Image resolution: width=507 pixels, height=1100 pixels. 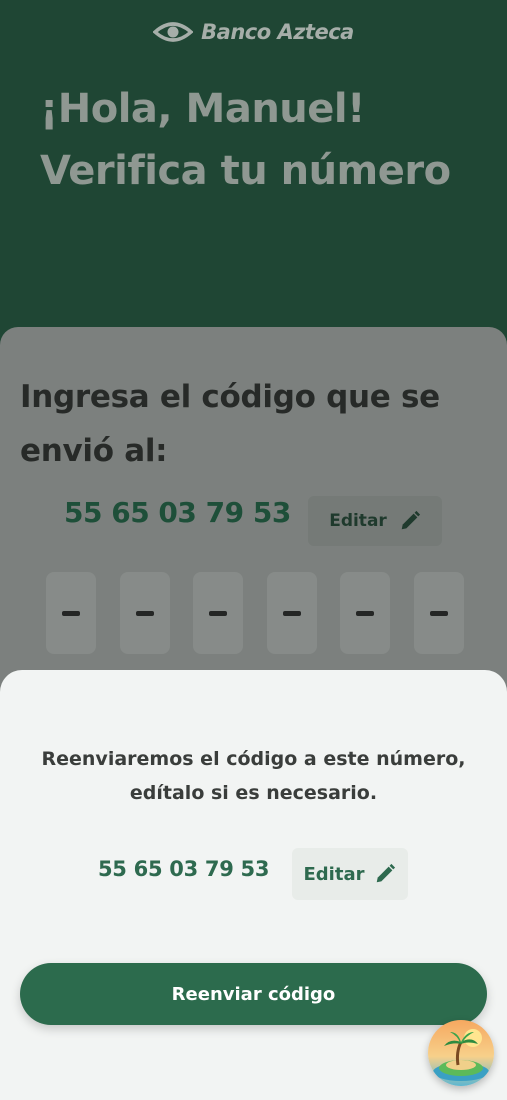 What do you see at coordinates (277, 32) in the screenshot?
I see `brand-name: Banco Azteca` at bounding box center [277, 32].